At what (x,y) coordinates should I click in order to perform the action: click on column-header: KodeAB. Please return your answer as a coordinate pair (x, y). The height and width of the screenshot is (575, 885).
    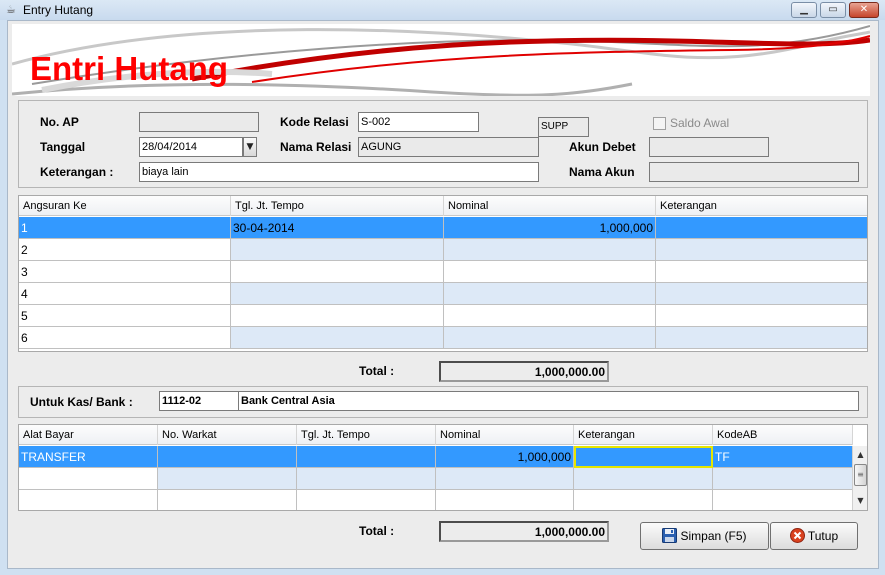
    Looking at the image, I should click on (783, 435).